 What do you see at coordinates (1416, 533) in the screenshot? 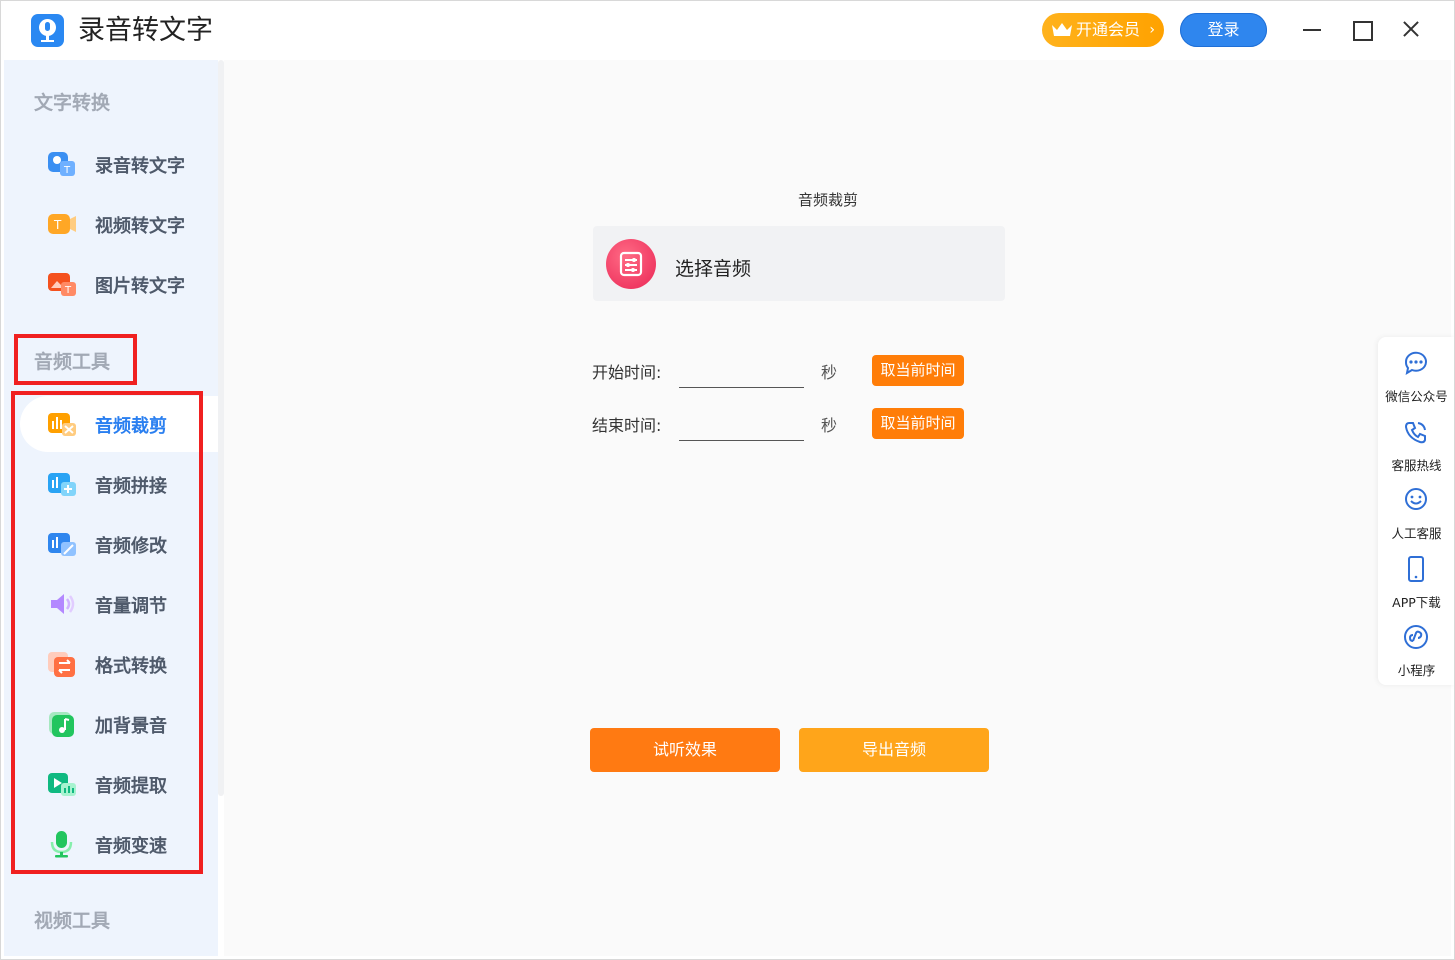
I see `rail-label: 人工客服` at bounding box center [1416, 533].